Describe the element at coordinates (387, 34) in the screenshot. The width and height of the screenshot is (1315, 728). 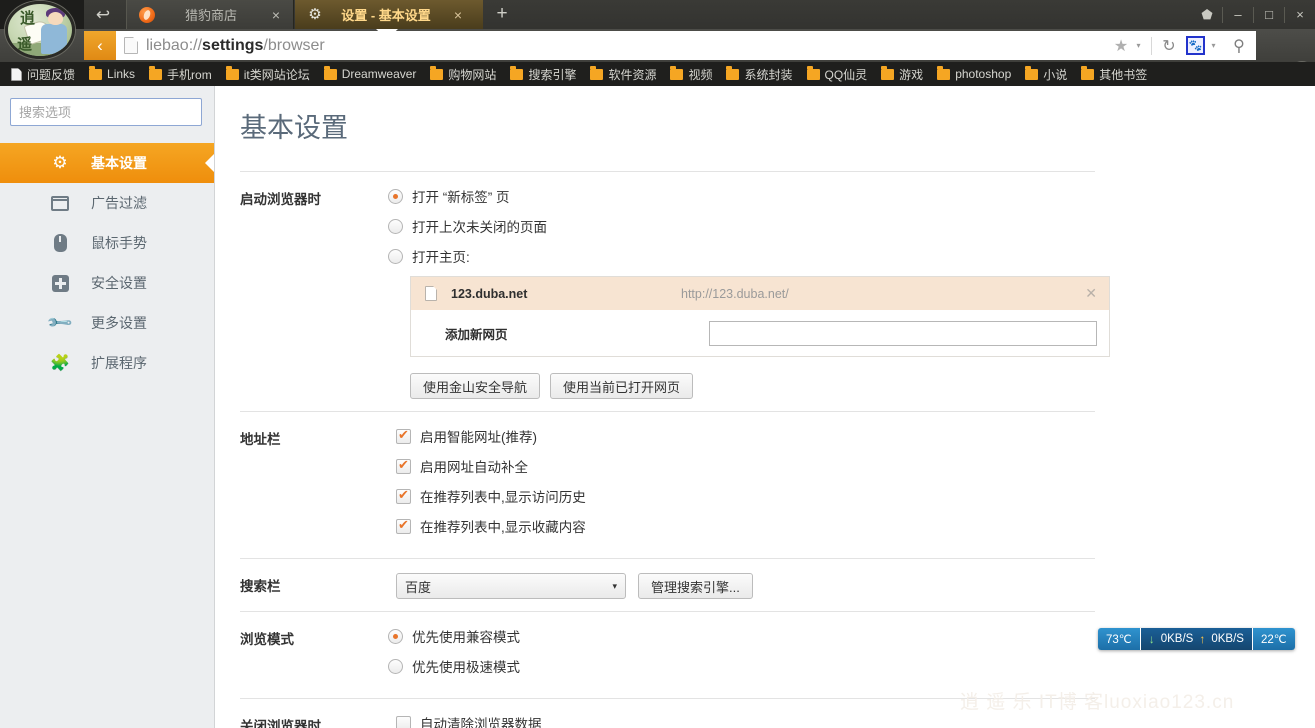
I see `active-tab-pointer` at that location.